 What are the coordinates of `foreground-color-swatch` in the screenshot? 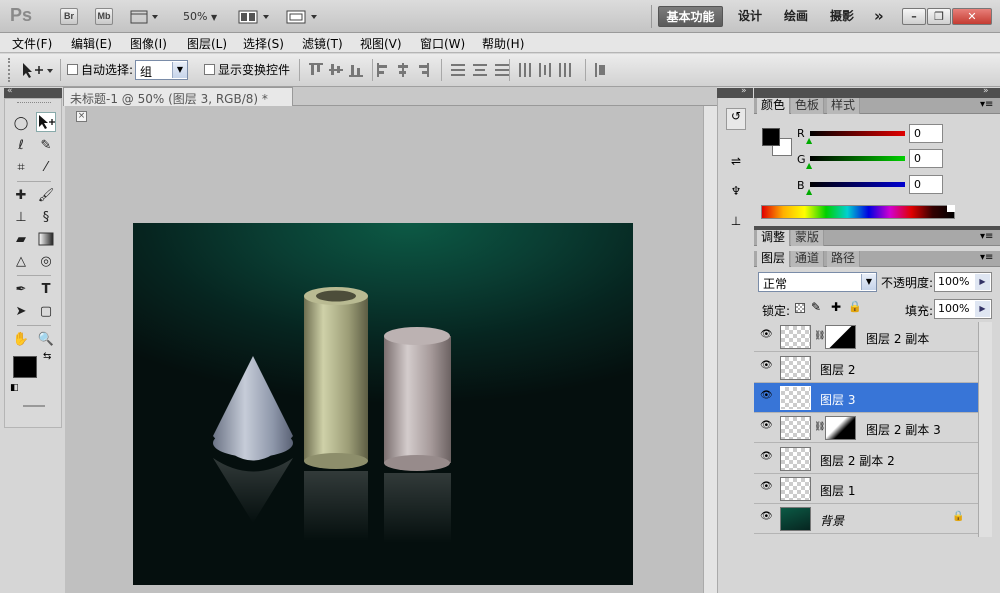 It's located at (25, 367).